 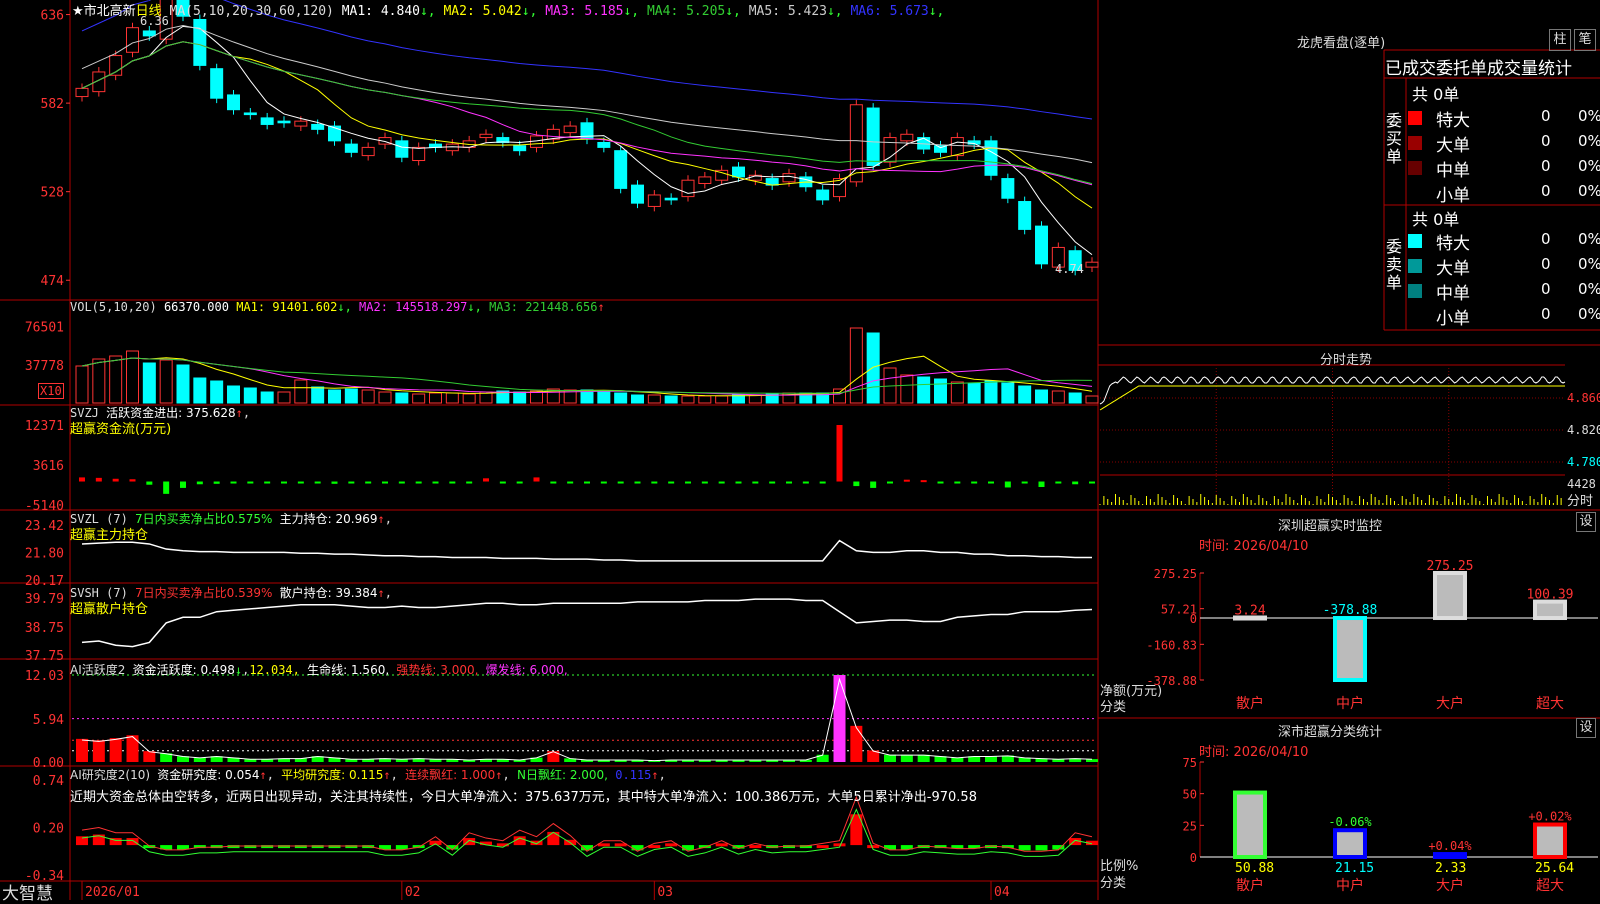 What do you see at coordinates (48, 720) in the screenshot?
I see `ai1-tick: 5.94` at bounding box center [48, 720].